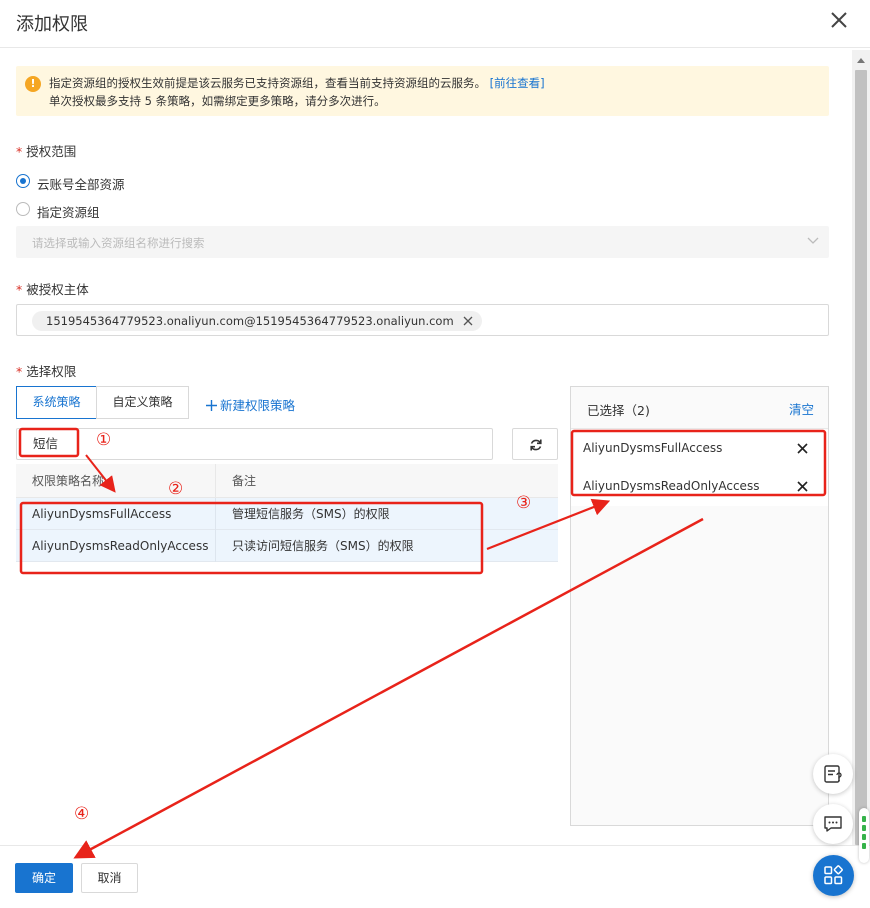 This screenshot has width=870, height=908. What do you see at coordinates (861, 457) in the screenshot?
I see `scrollbar-thumb` at bounding box center [861, 457].